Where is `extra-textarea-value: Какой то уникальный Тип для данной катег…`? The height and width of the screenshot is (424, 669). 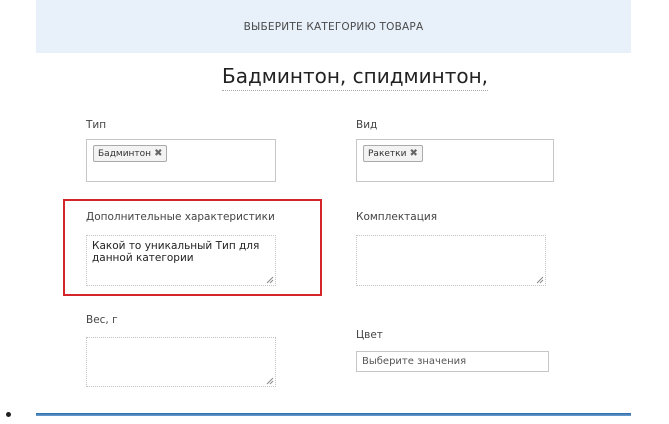
extra-textarea-value: Какой то уникальный Тип для данной катег… is located at coordinates (176, 252).